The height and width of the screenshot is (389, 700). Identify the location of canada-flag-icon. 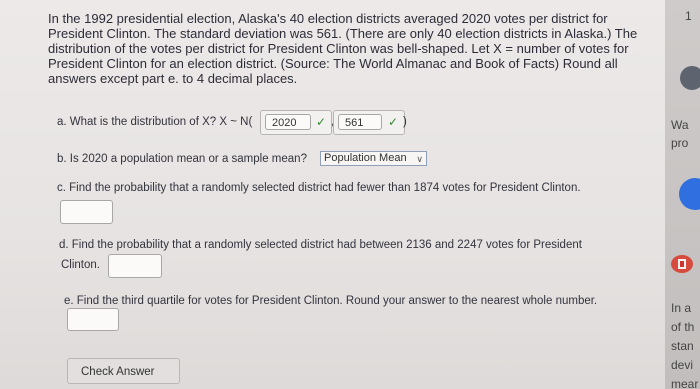
(682, 264).